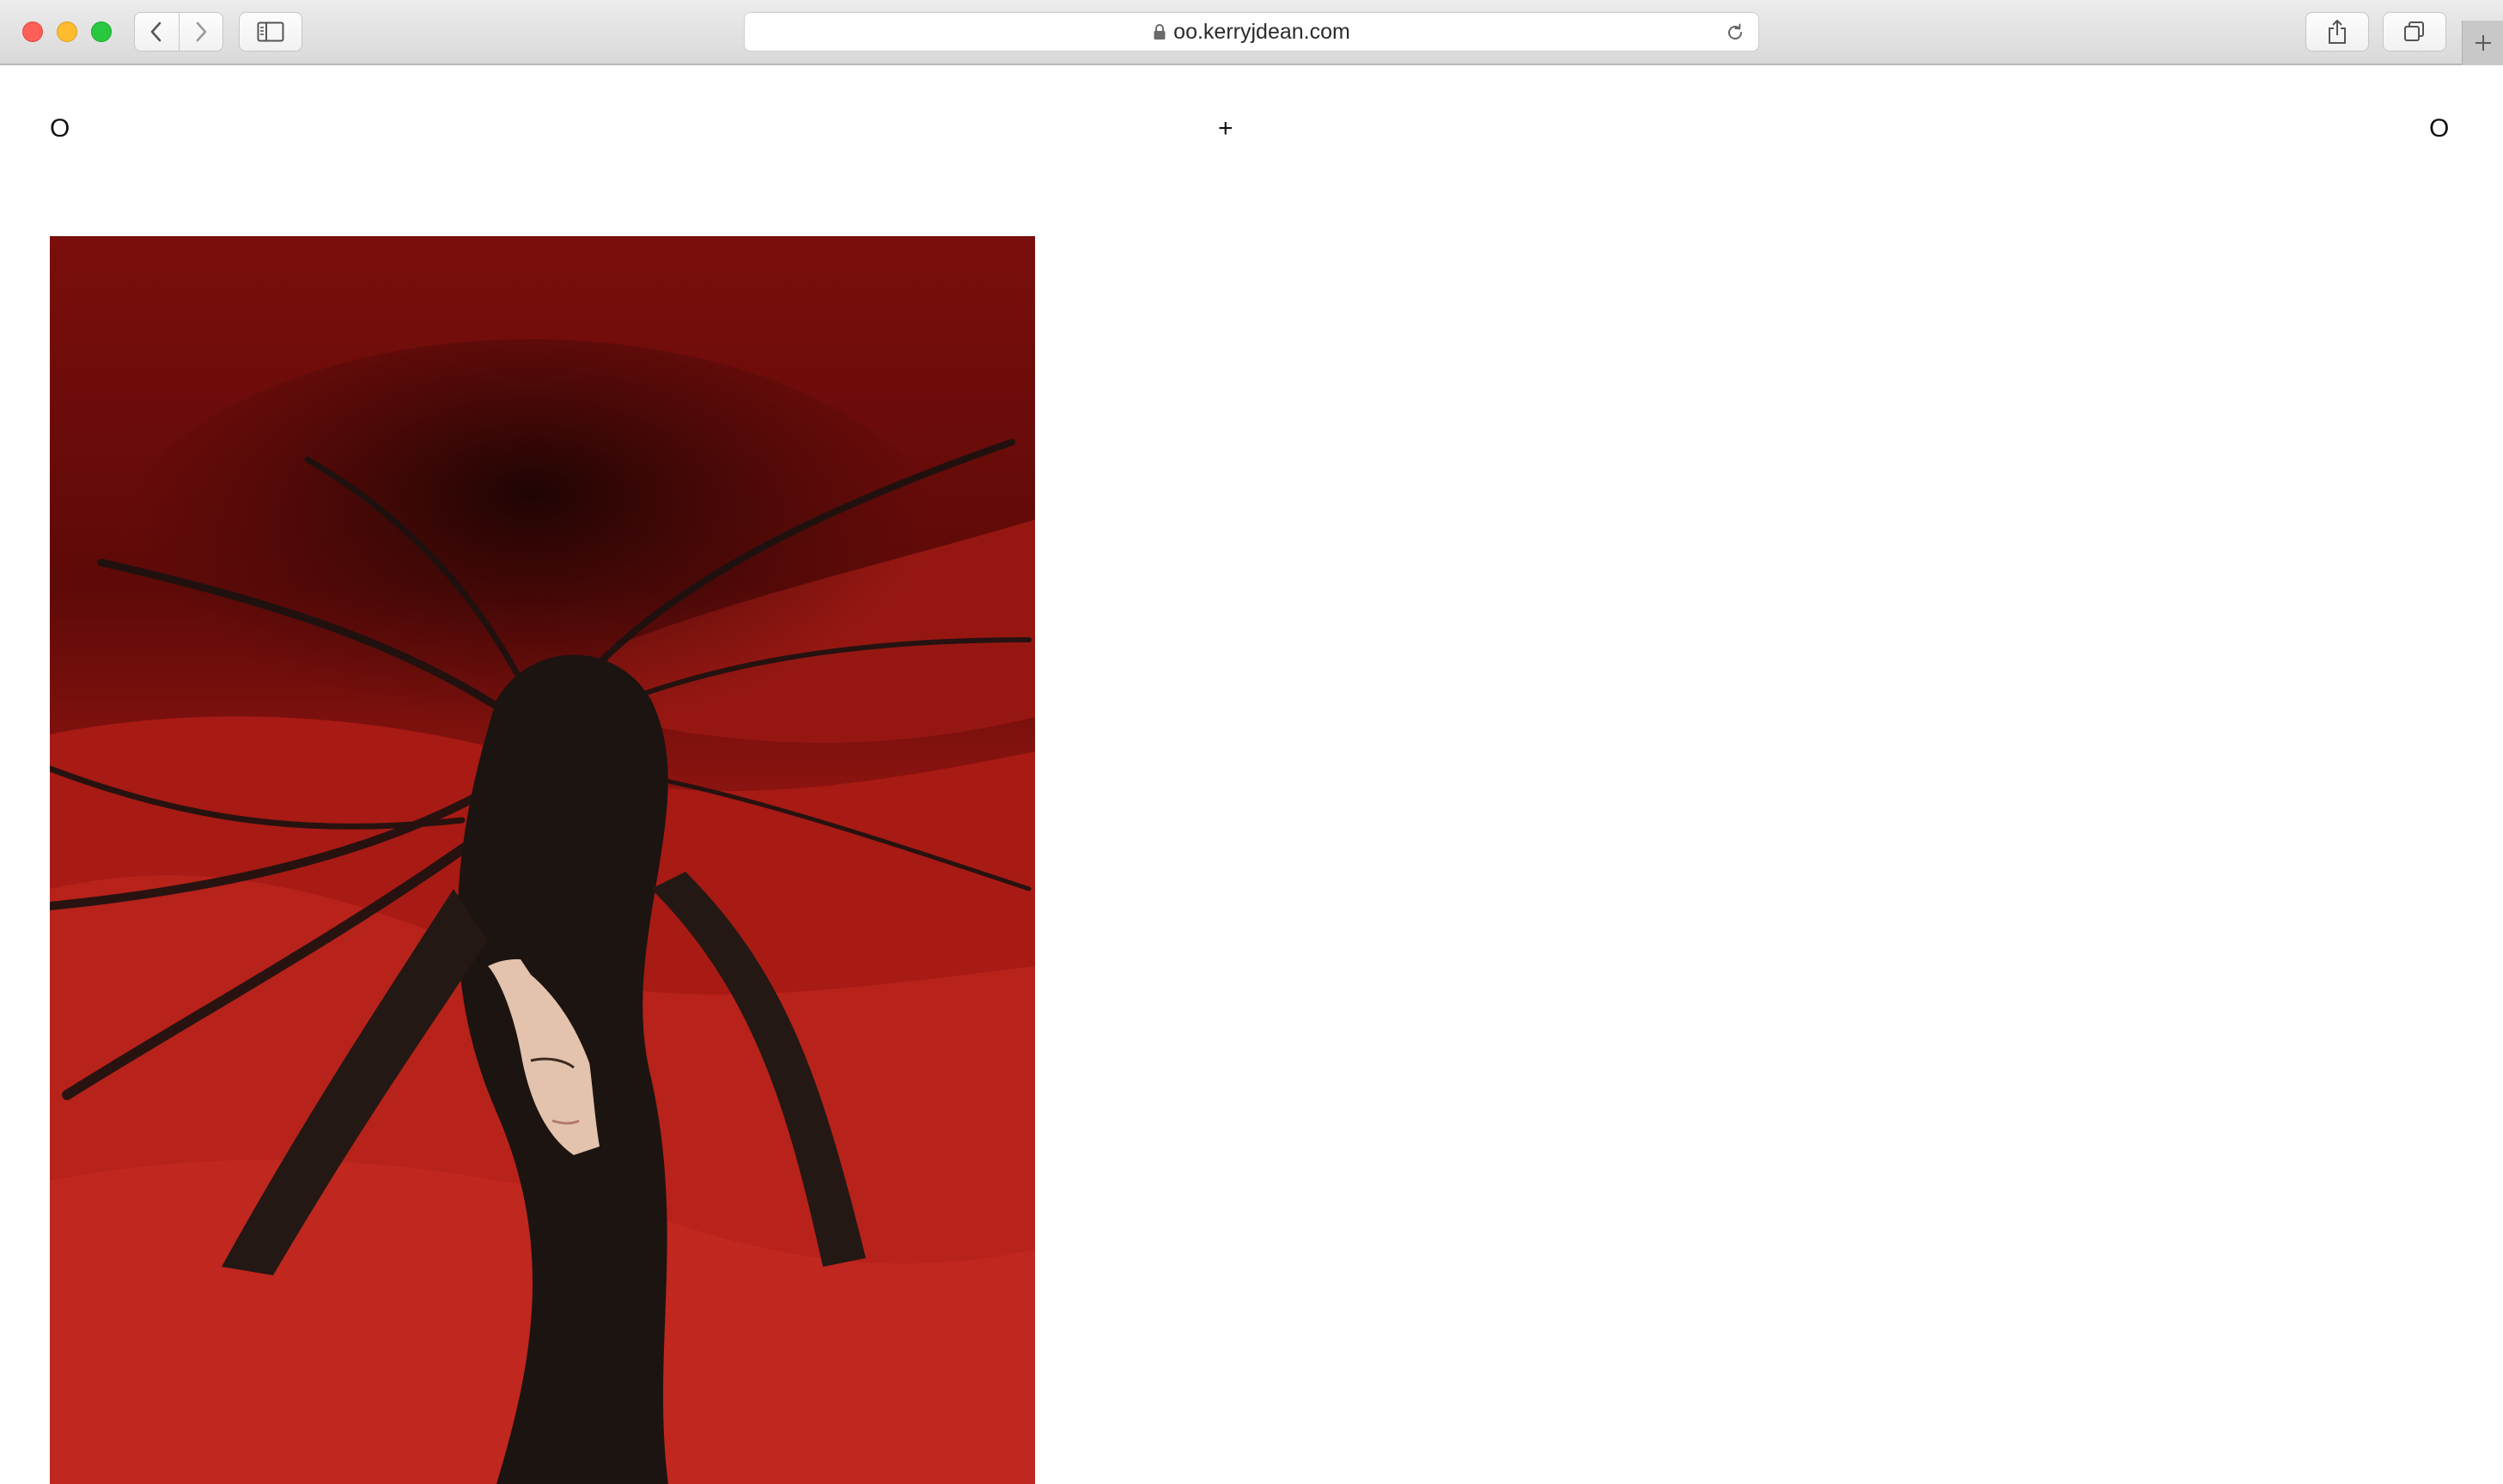 The image size is (2503, 1484). I want to click on close-window-button, so click(32, 32).